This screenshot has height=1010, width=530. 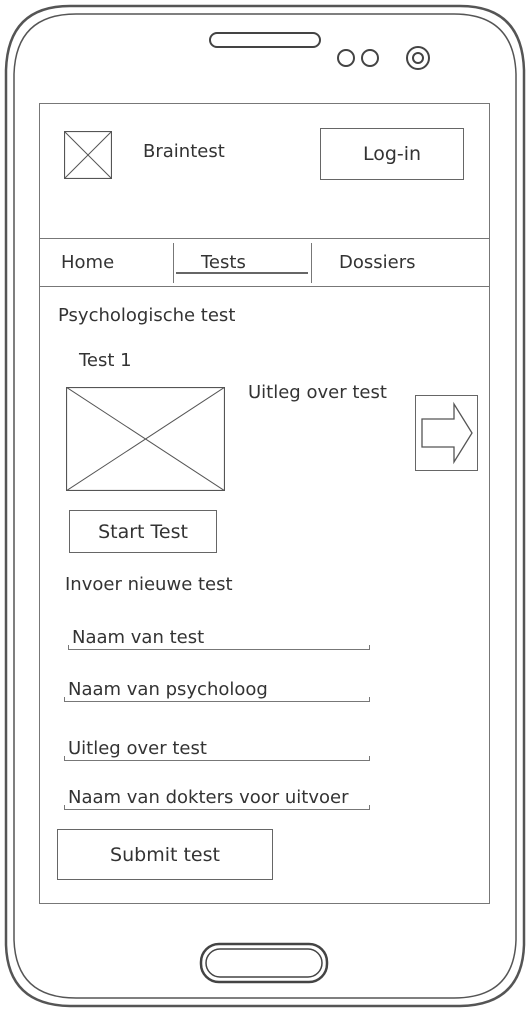 What do you see at coordinates (105, 360) in the screenshot?
I see `test-title: Test 1` at bounding box center [105, 360].